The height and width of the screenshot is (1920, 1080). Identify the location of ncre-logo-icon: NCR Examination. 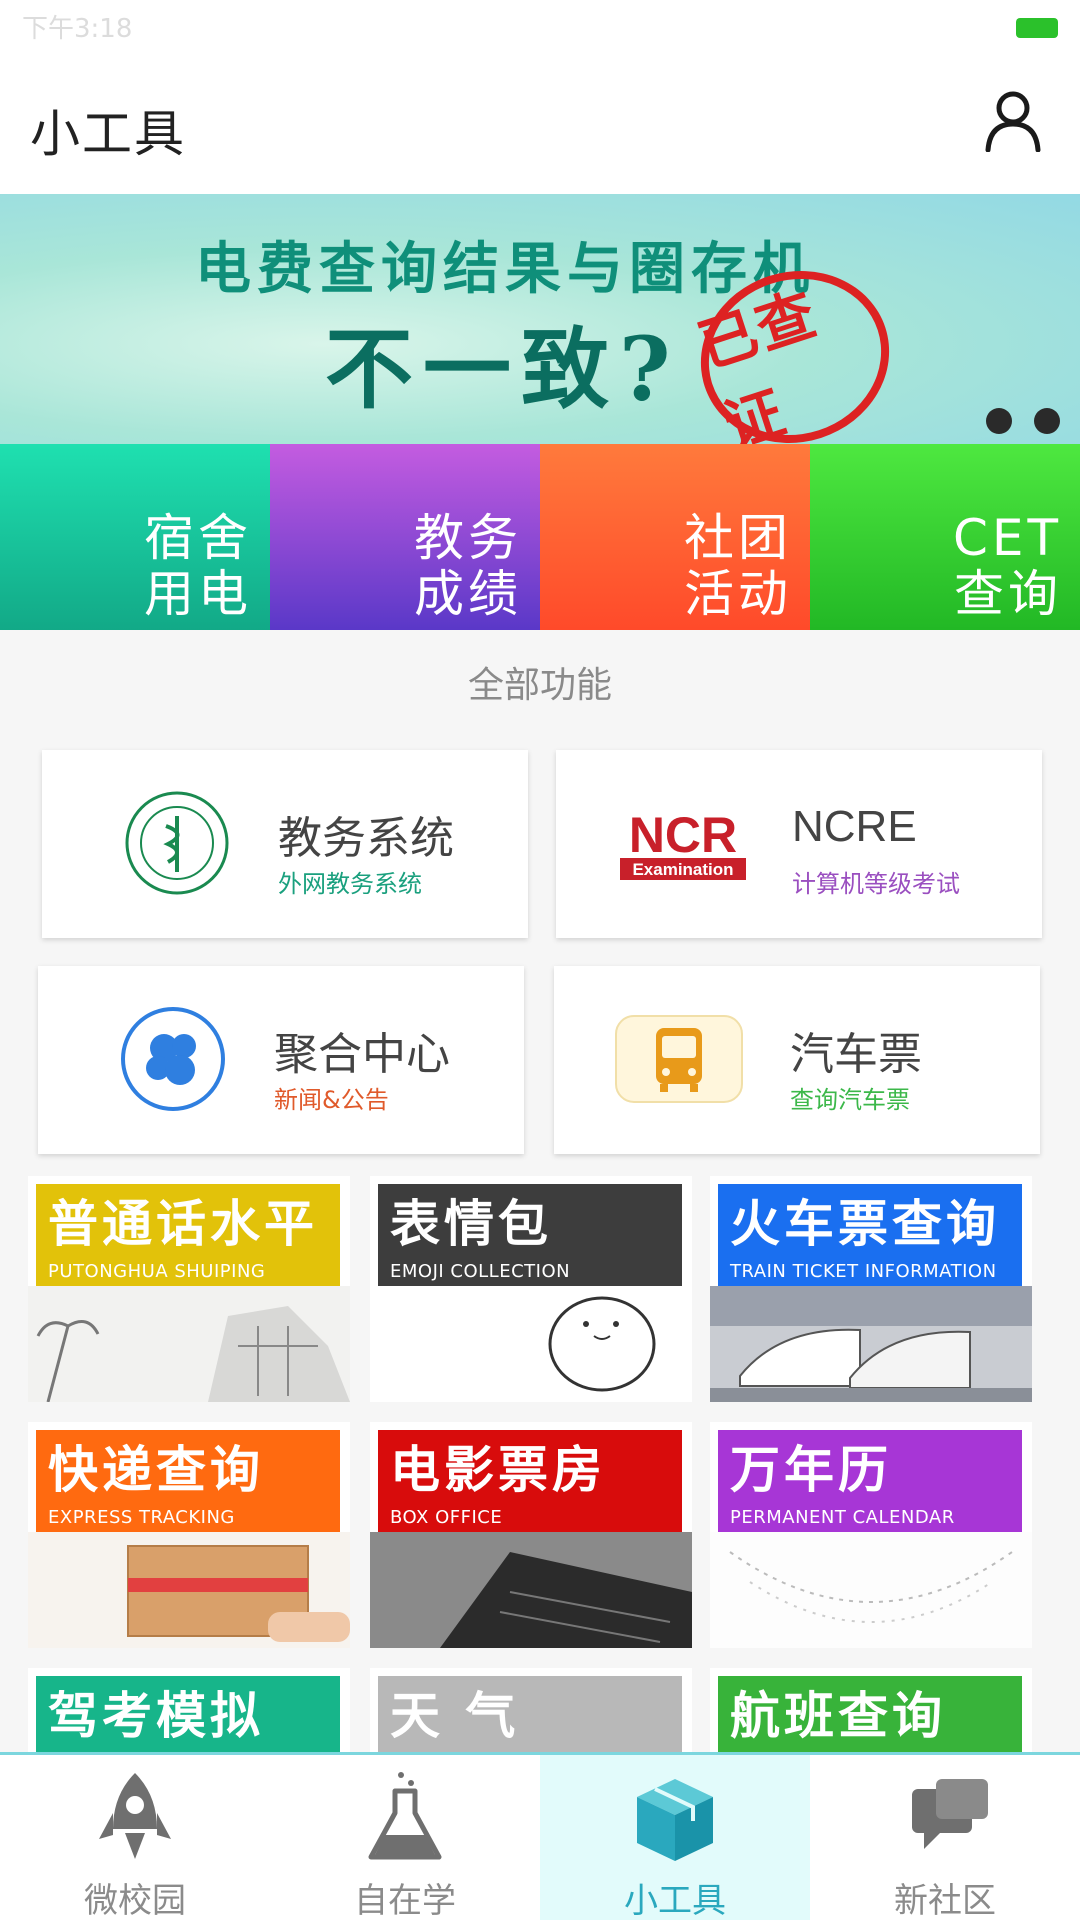
(683, 843).